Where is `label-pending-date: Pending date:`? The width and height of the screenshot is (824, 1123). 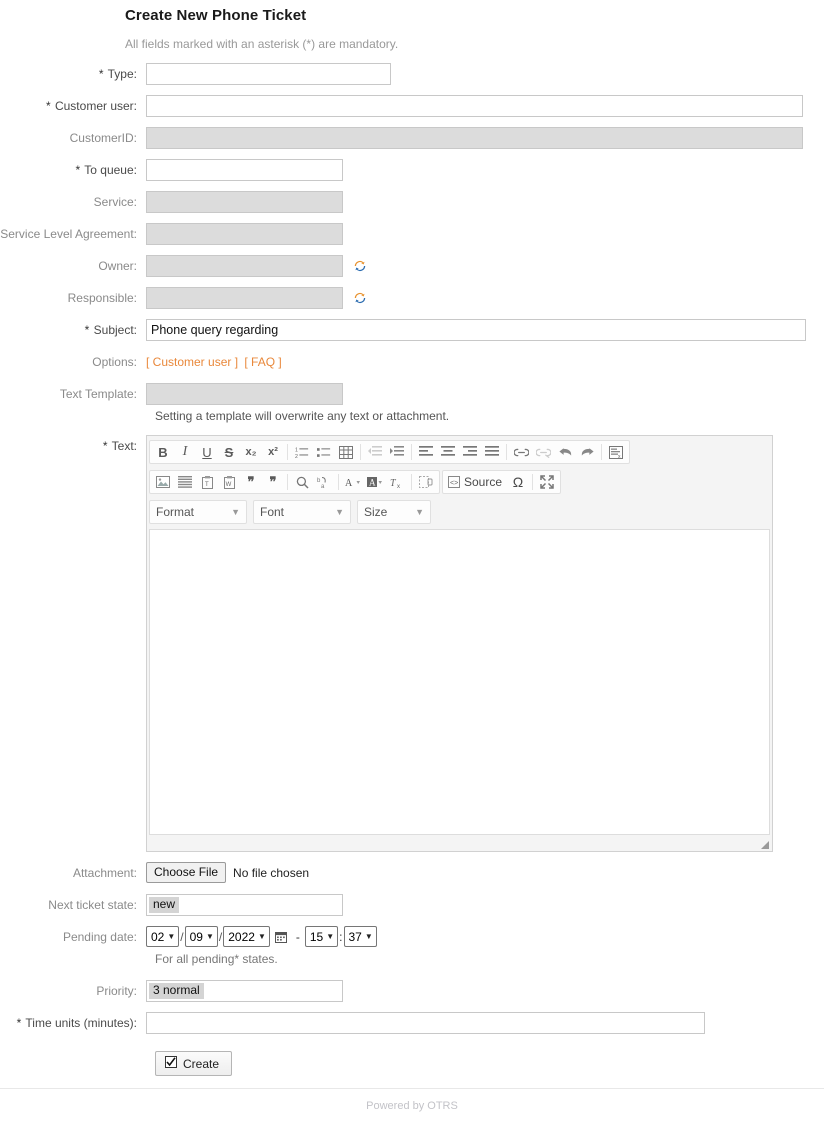
label-pending-date: Pending date: is located at coordinates (99, 937).